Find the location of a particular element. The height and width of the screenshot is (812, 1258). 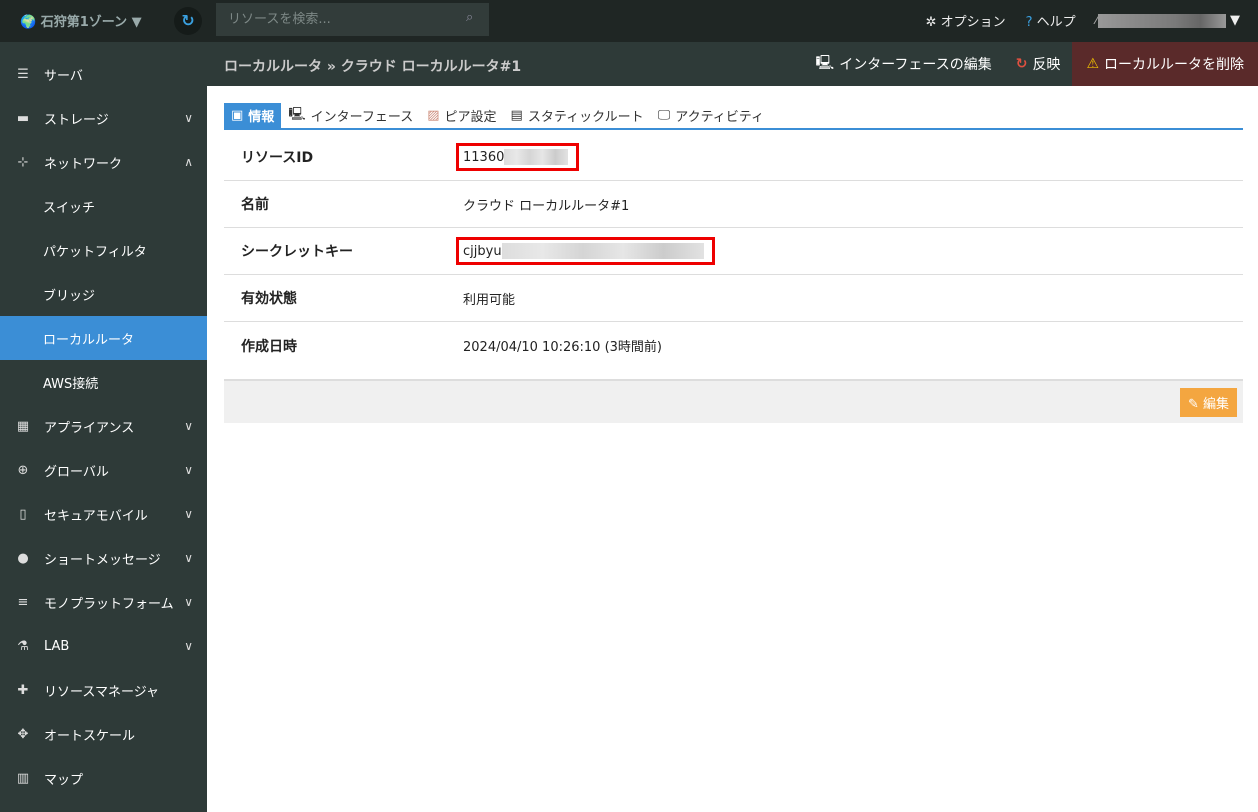

sidebar-item-lab: ⚗ LAB ∨ is located at coordinates (103, 646).